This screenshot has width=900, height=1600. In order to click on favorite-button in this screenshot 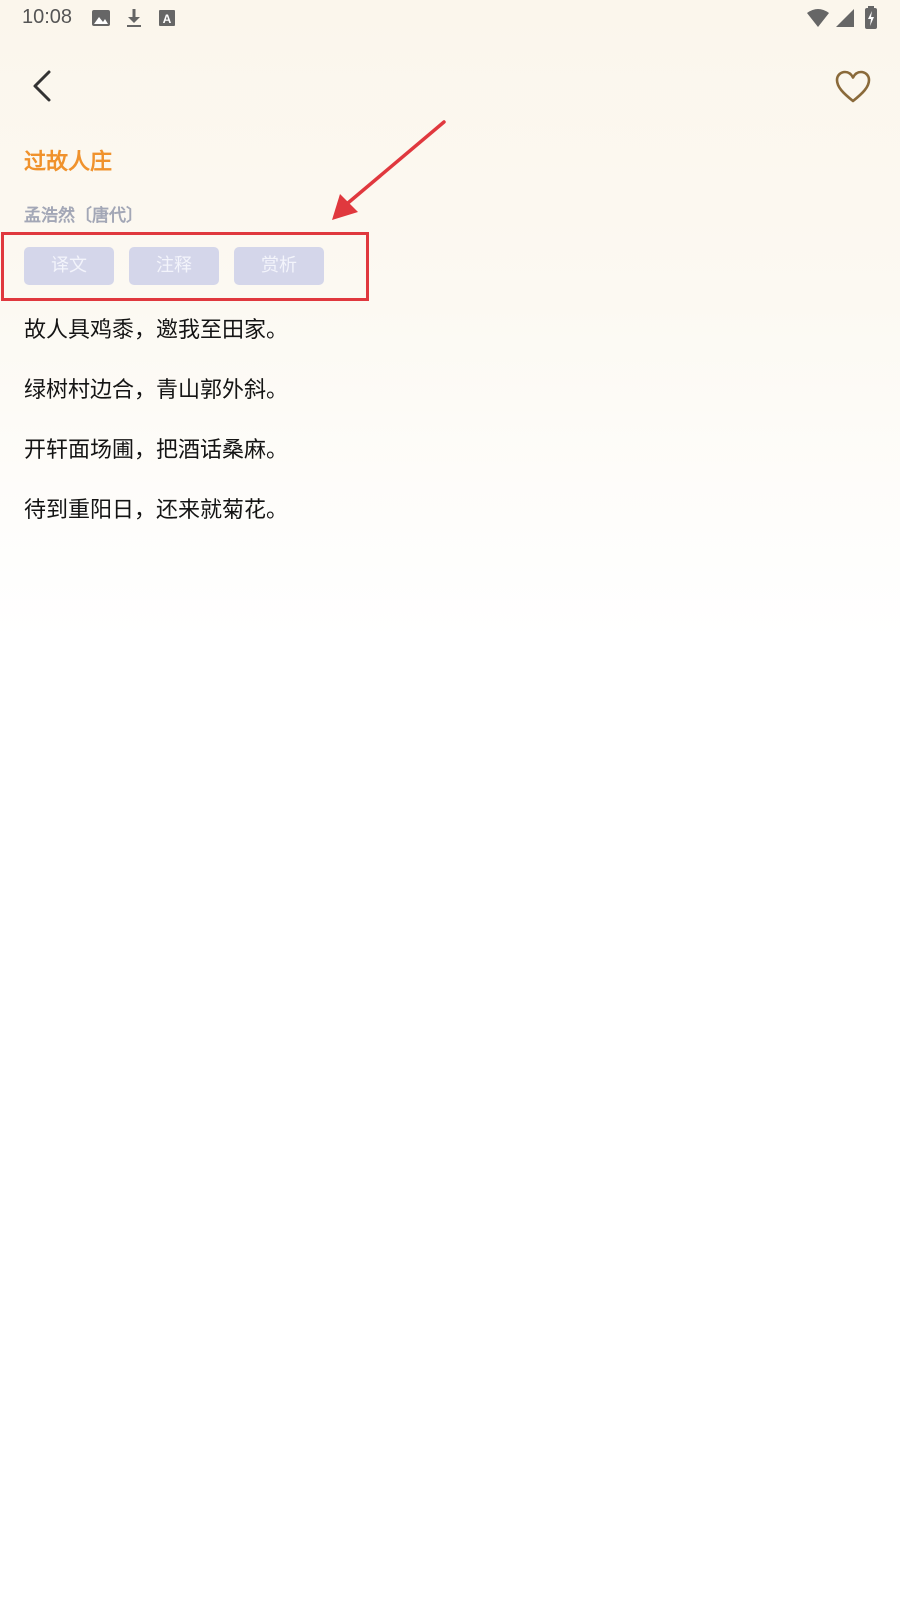, I will do `click(853, 87)`.